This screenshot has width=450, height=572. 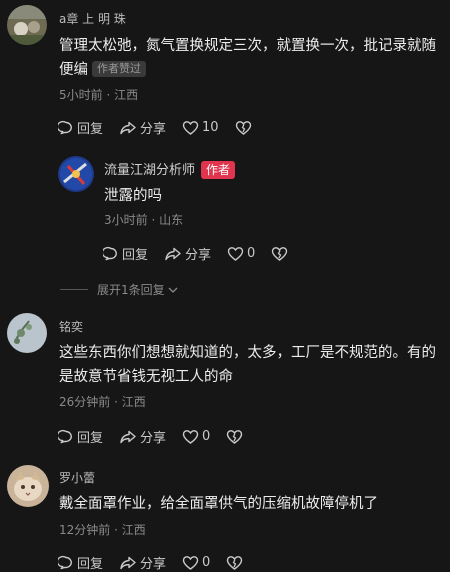 What do you see at coordinates (77, 477) in the screenshot?
I see `username: 罗小蕾` at bounding box center [77, 477].